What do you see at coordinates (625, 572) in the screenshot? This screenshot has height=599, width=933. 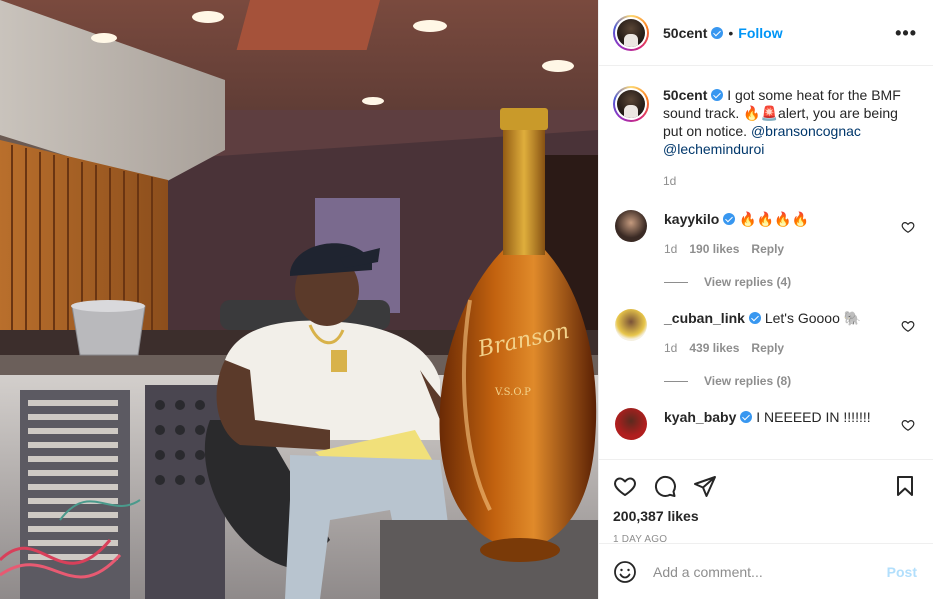 I see `smiley-icon` at bounding box center [625, 572].